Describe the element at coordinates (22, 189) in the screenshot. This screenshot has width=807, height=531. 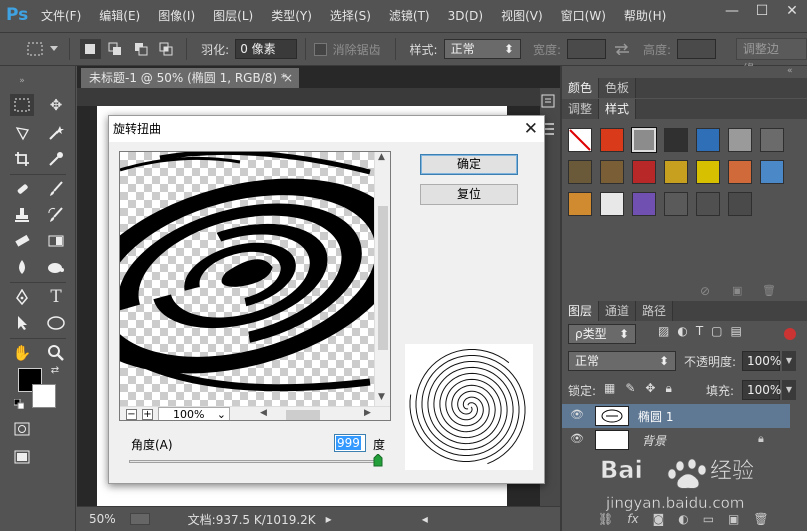
I see `healing-brush-tool-icon` at that location.